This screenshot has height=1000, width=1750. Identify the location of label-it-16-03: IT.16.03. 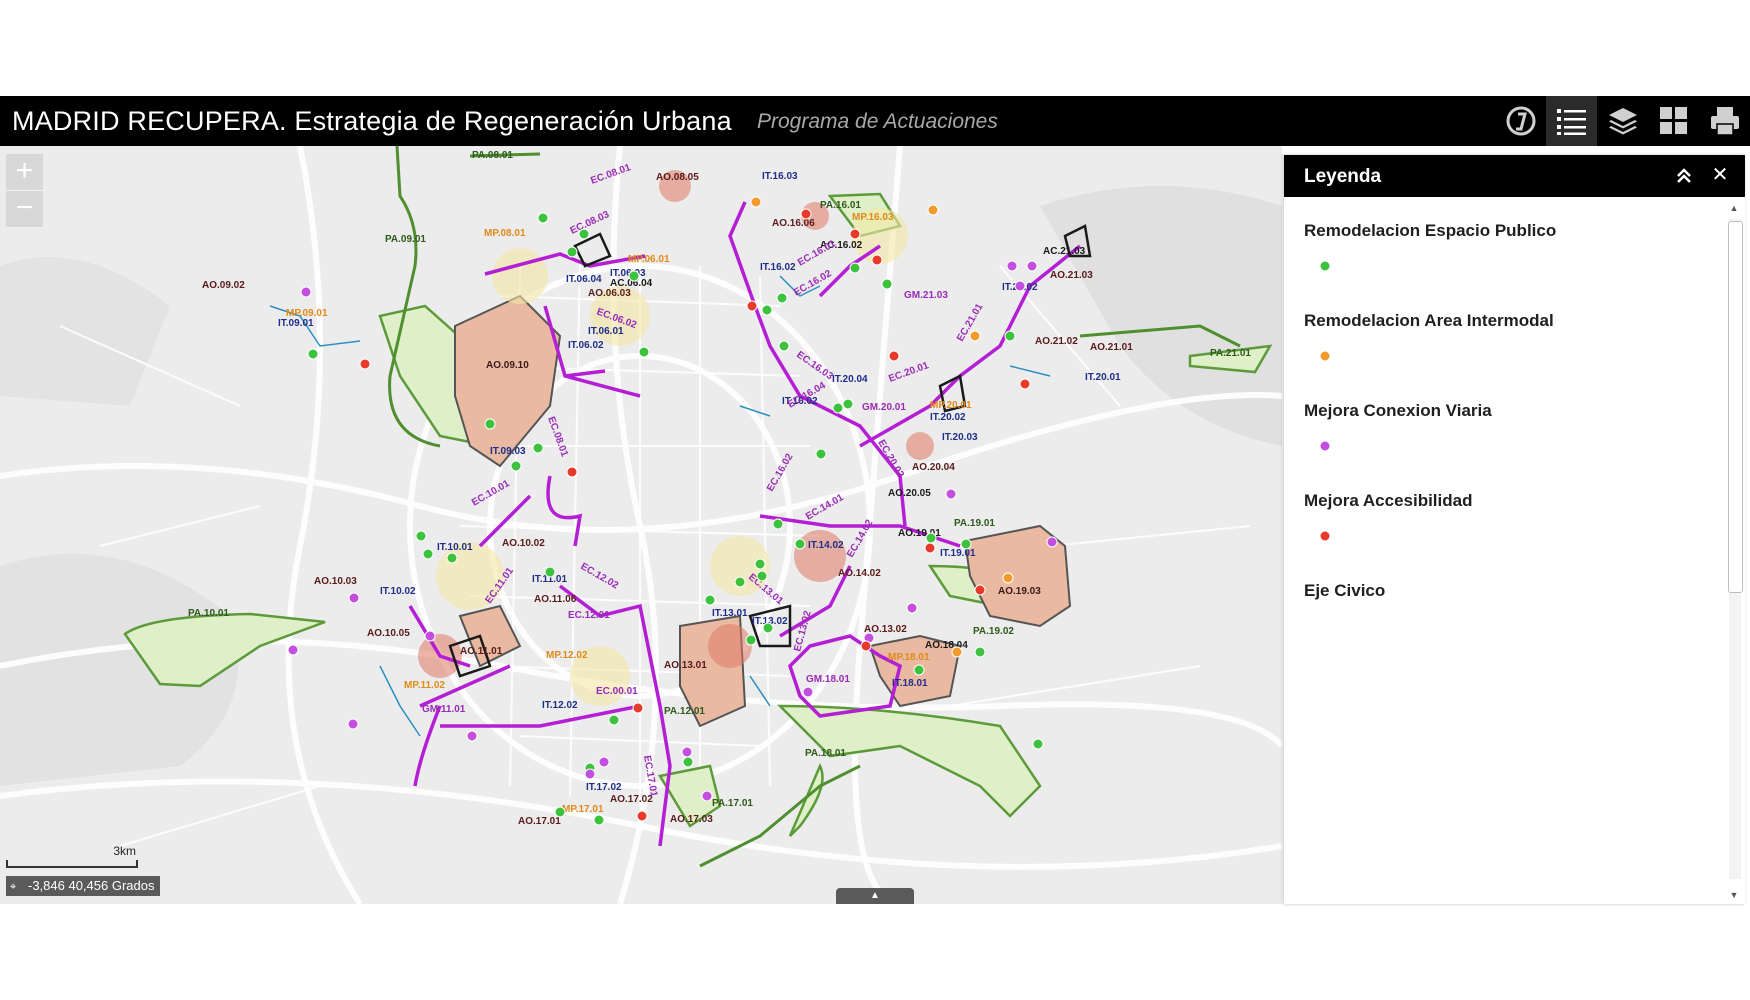
(780, 176).